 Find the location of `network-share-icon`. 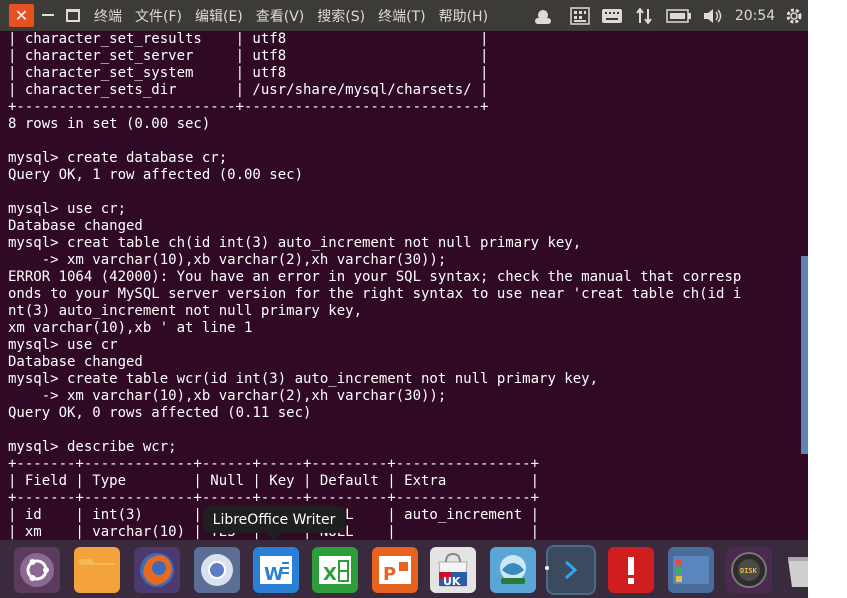

network-share-icon is located at coordinates (513, 570).